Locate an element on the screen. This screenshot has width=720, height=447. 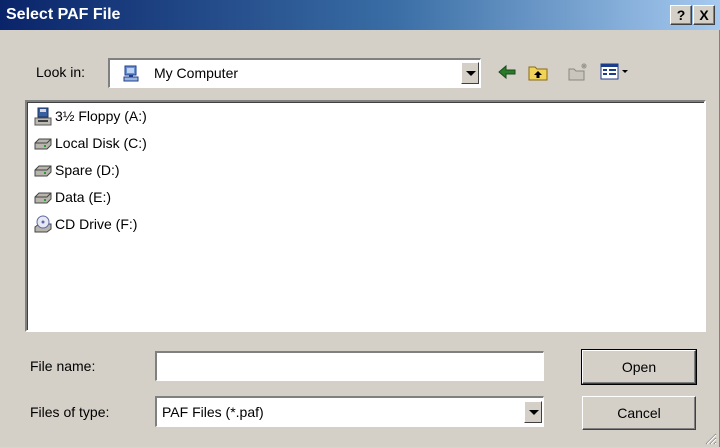
up-one-level-button is located at coordinates (538, 72).